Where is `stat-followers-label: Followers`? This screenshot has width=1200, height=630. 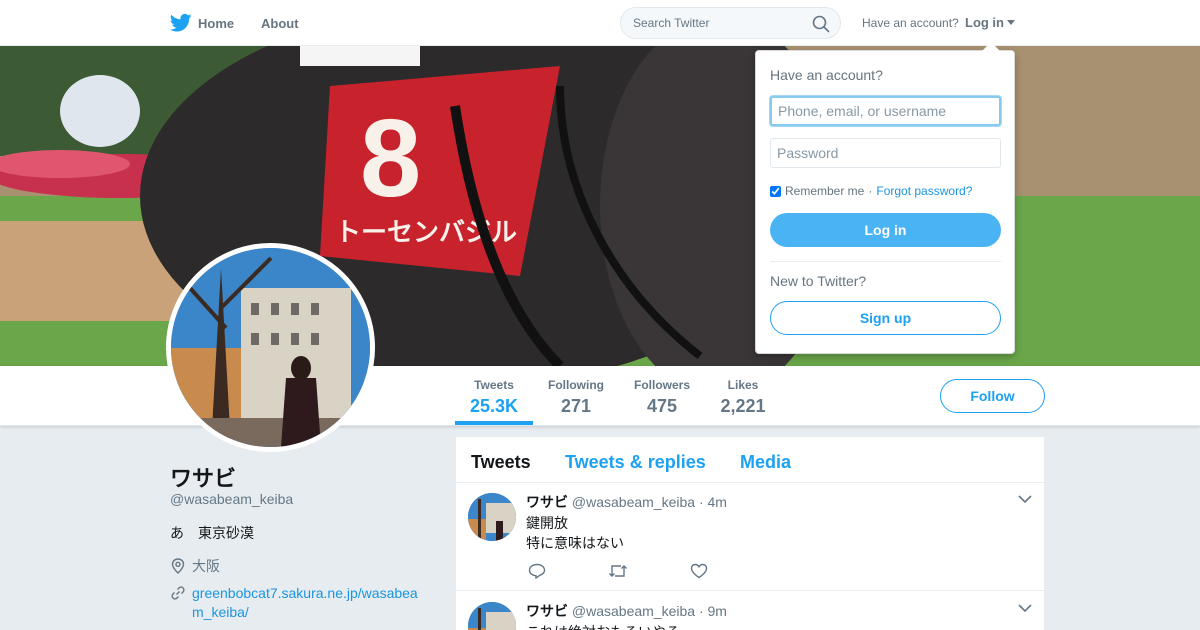
stat-followers-label: Followers is located at coordinates (661, 385).